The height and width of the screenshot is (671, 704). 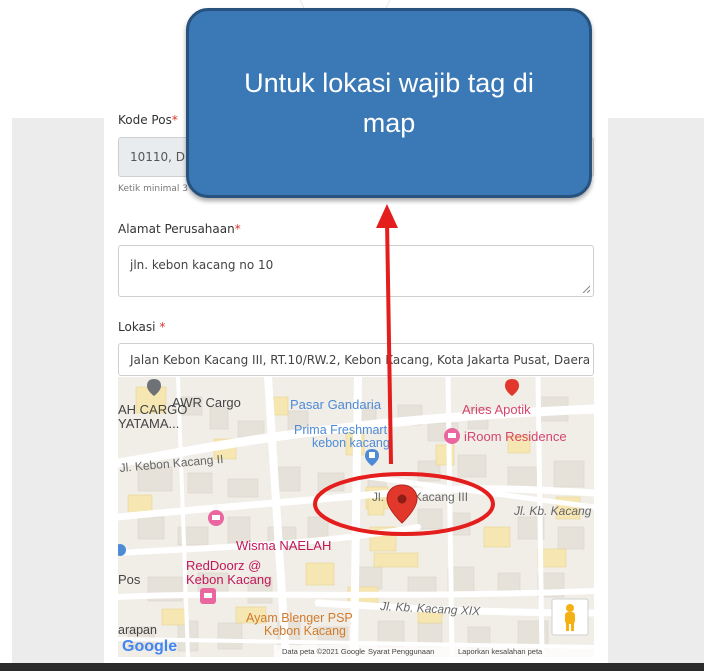 I want to click on place-label: Ayam Blenger PSP, so click(x=299, y=618).